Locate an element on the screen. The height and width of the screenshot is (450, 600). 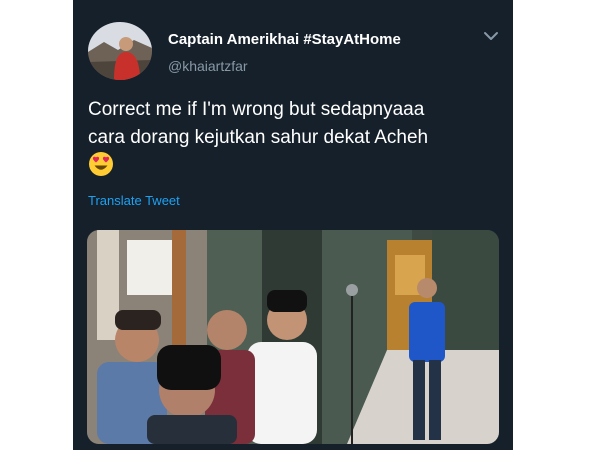
display-name: Captain Amerikhai #StayAtHome is located at coordinates (284, 39).